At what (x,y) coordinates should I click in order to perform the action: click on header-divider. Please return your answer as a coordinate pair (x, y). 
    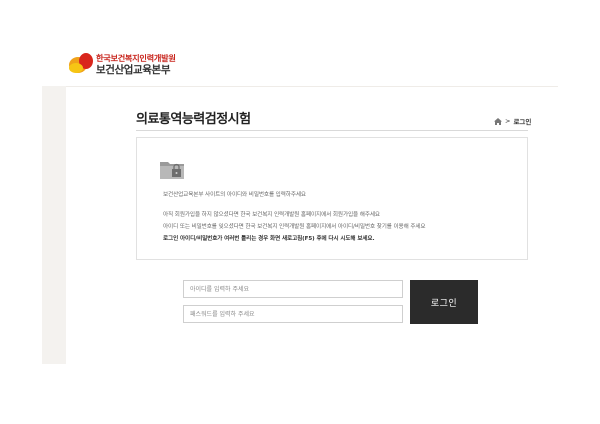
    Looking at the image, I should click on (300, 86).